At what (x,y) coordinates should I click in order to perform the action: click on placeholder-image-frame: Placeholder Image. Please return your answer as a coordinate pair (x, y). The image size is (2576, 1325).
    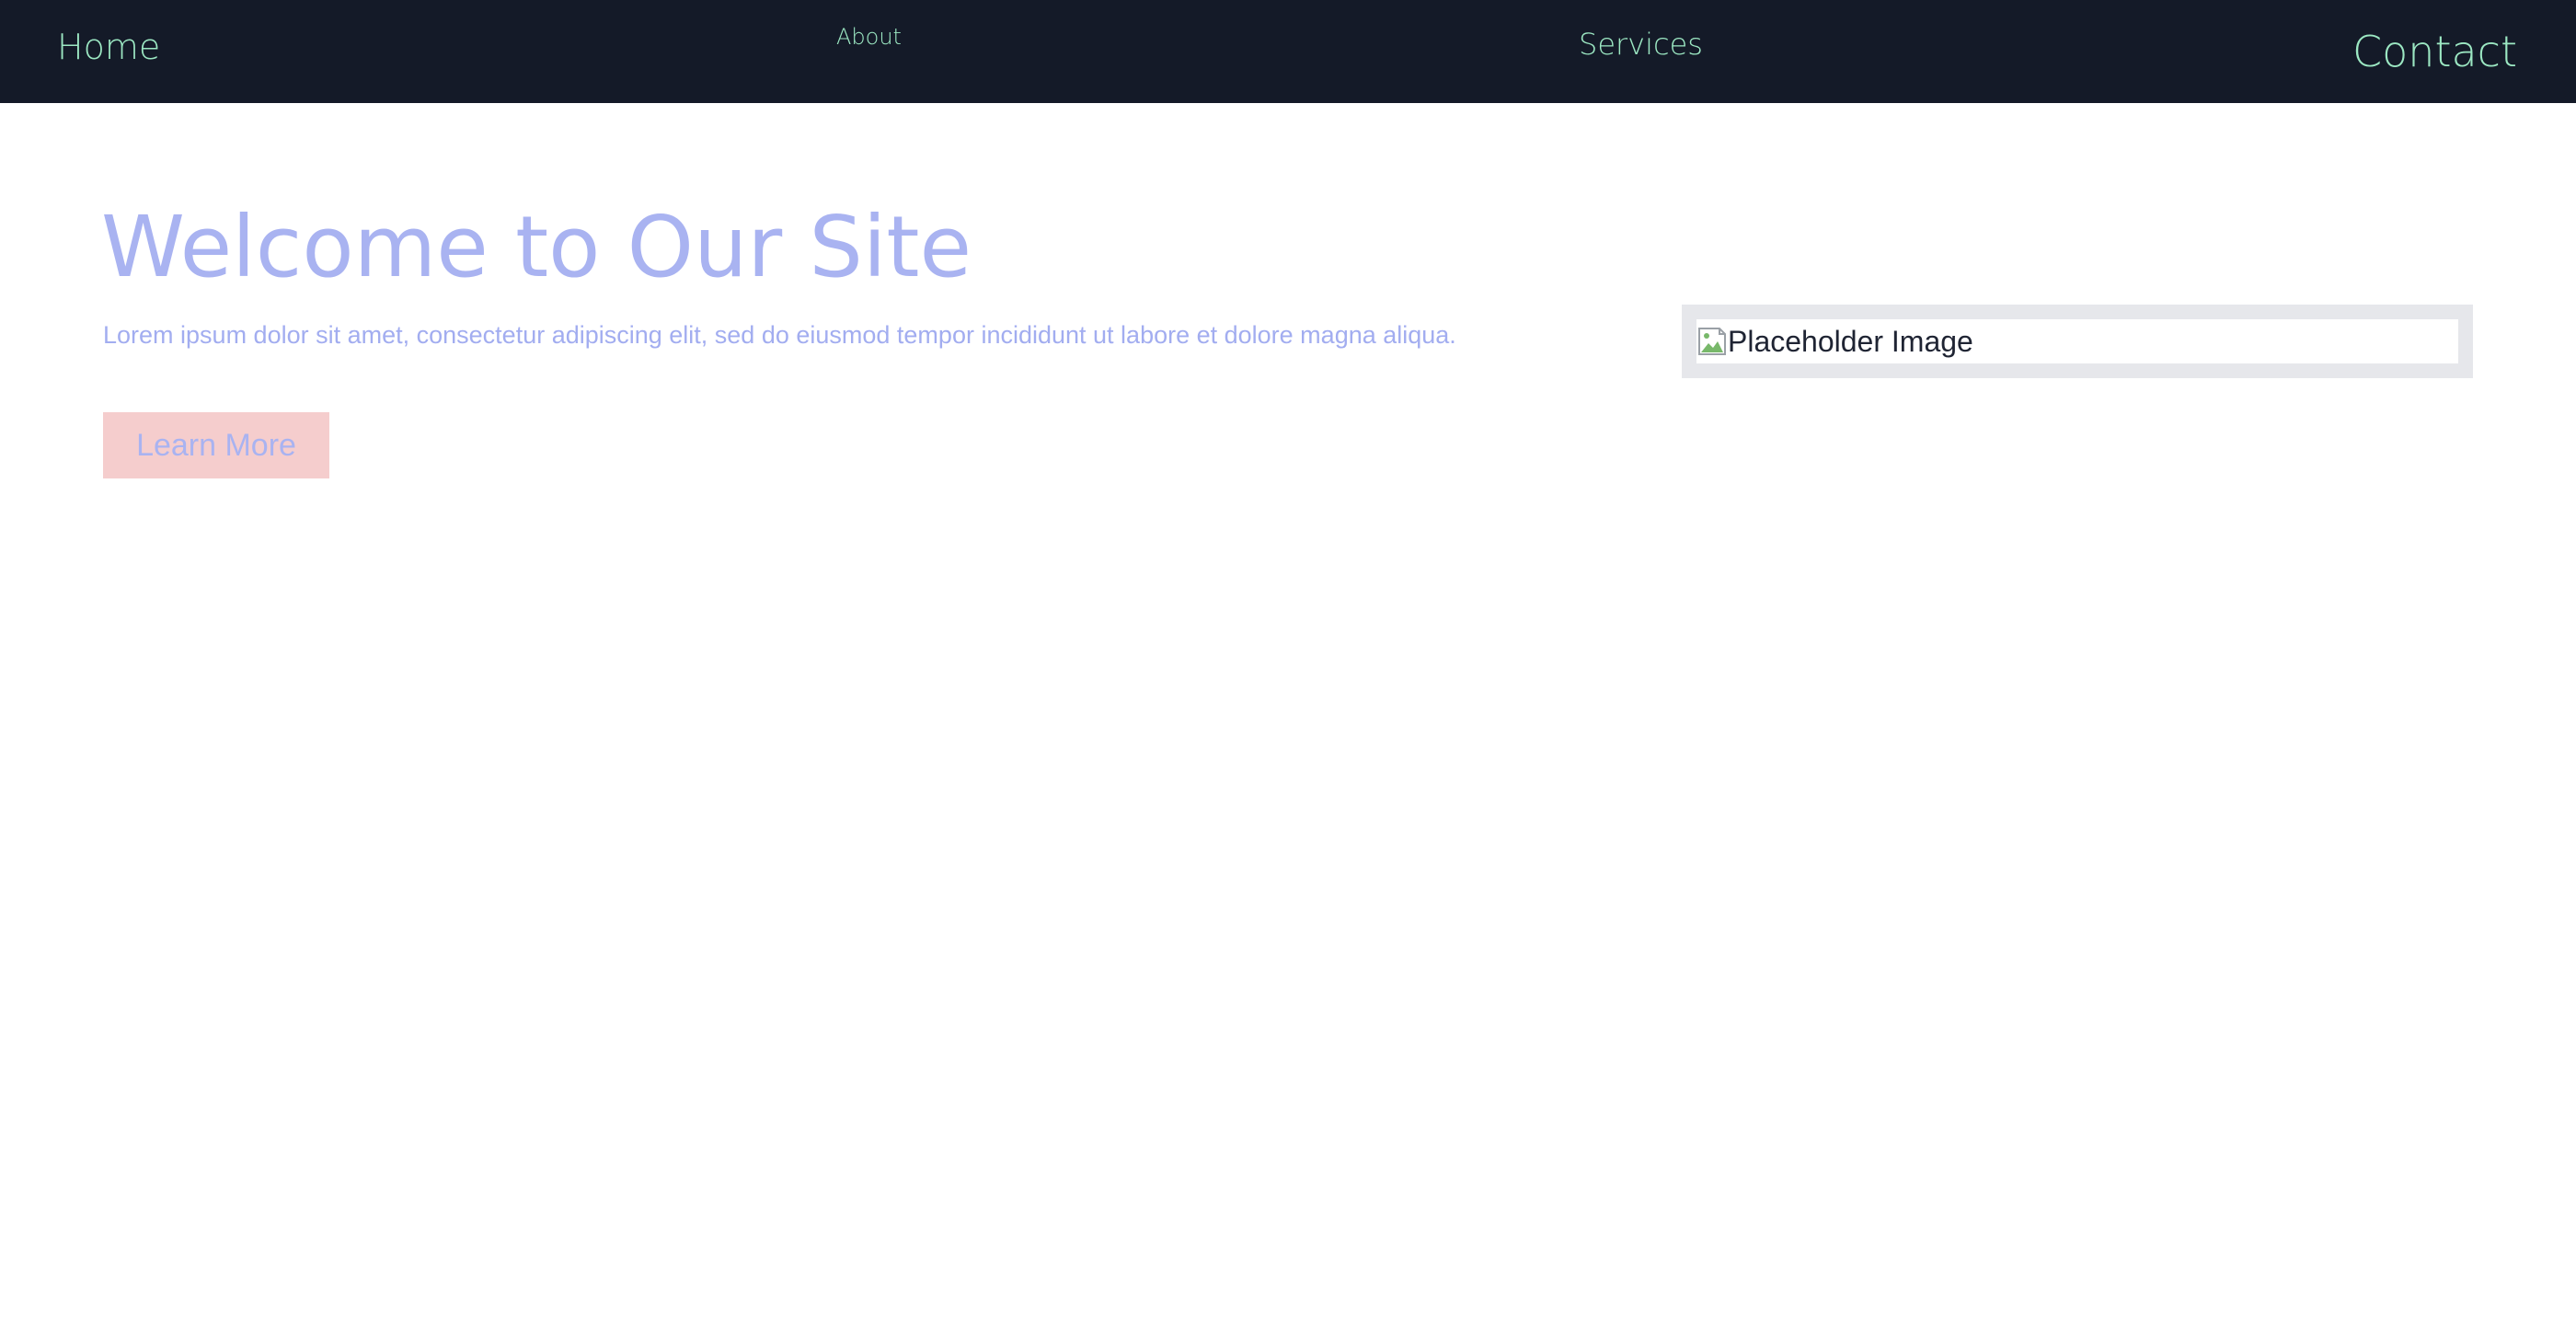
    Looking at the image, I should click on (2077, 341).